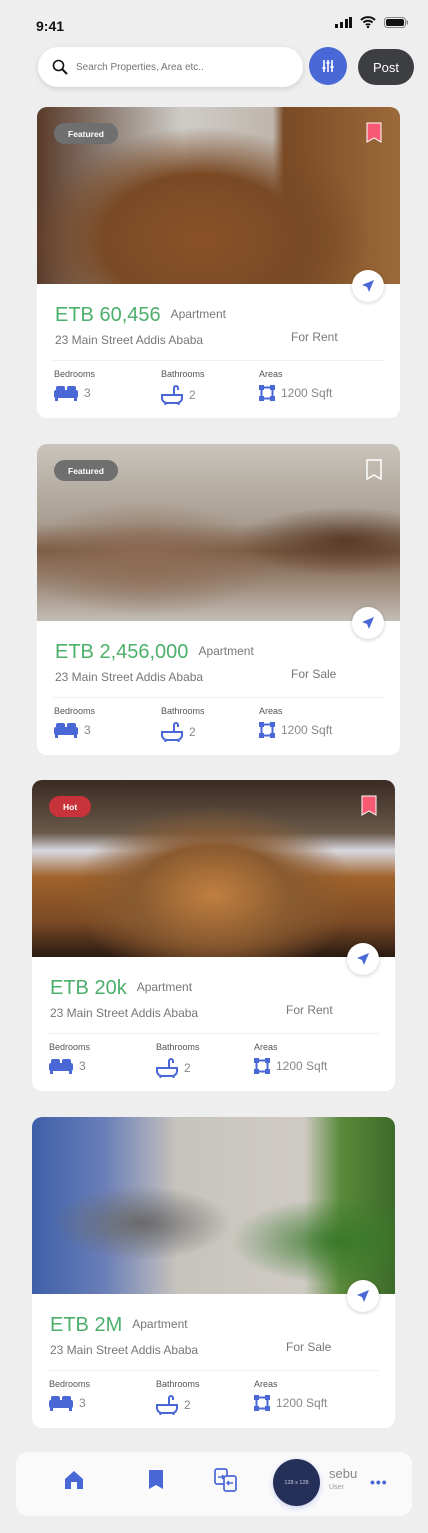  I want to click on search-input, so click(176, 67).